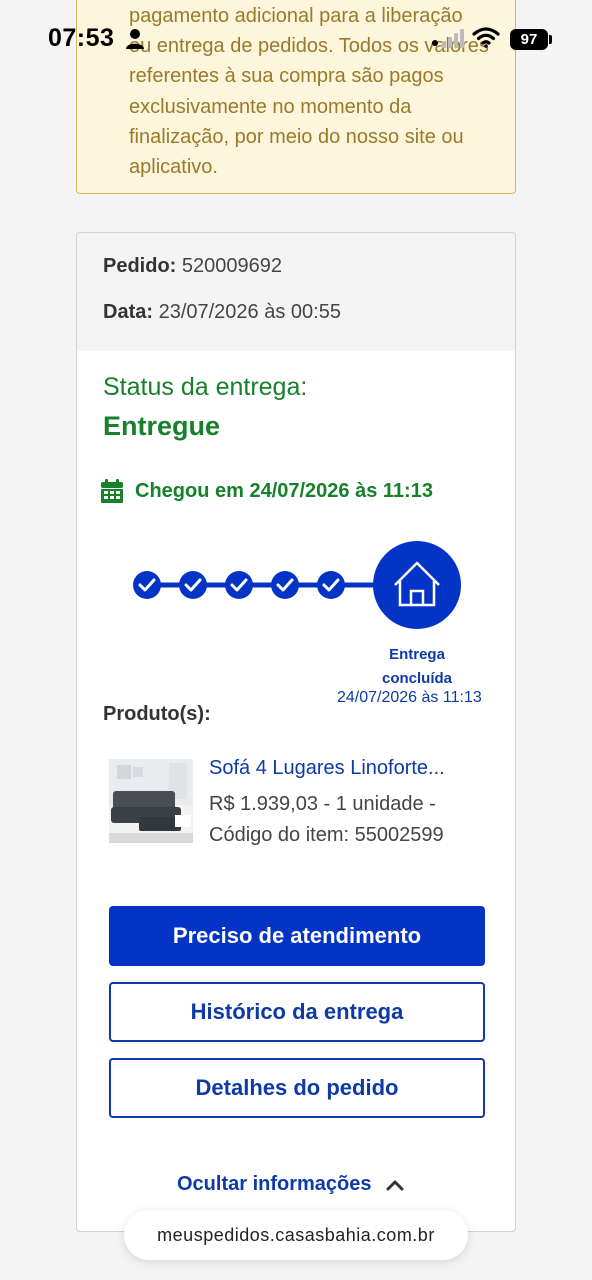 This screenshot has width=592, height=1280. Describe the element at coordinates (297, 936) in the screenshot. I see `support-button: Preciso de atendimento` at that location.